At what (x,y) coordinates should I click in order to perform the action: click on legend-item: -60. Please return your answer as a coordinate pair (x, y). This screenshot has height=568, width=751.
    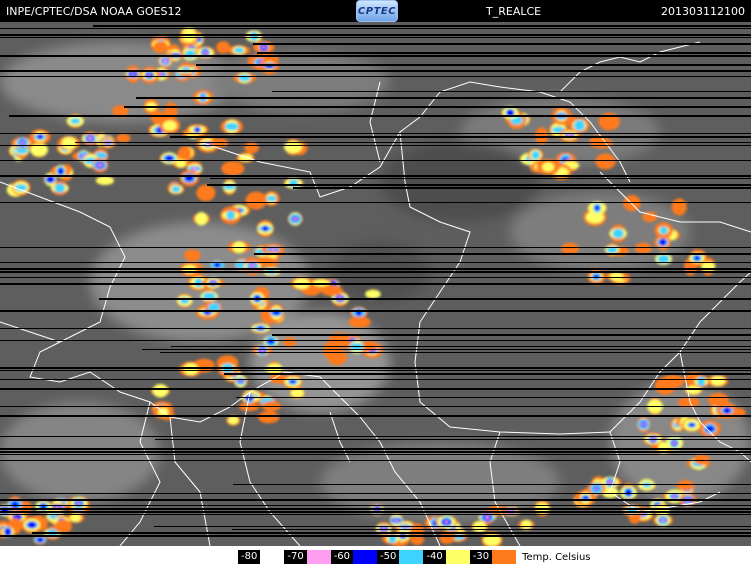
    Looking at the image, I should click on (354, 557).